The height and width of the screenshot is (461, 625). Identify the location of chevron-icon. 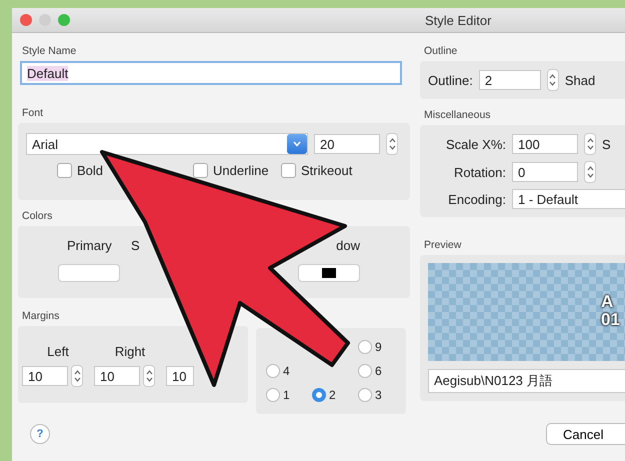
(297, 144).